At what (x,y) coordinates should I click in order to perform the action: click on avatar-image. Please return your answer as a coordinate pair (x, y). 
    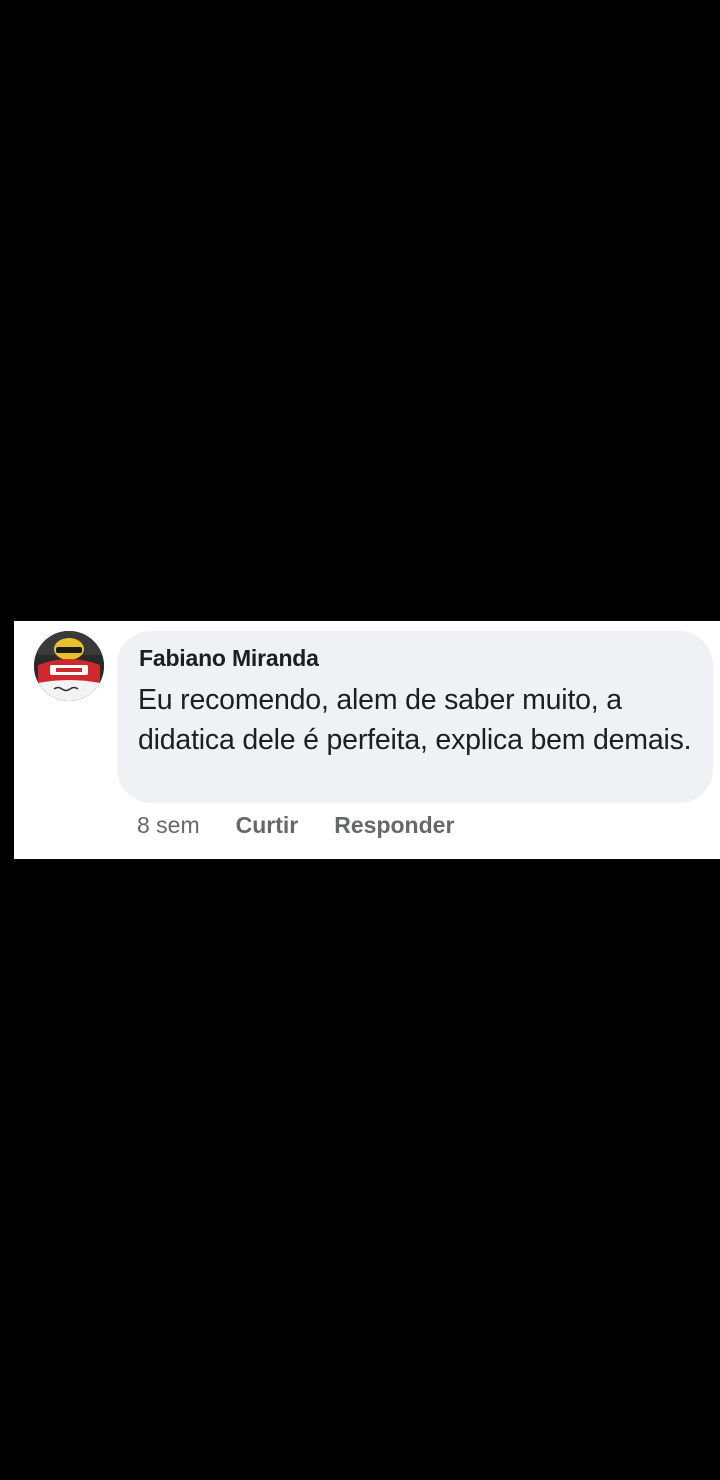
    Looking at the image, I should click on (69, 666).